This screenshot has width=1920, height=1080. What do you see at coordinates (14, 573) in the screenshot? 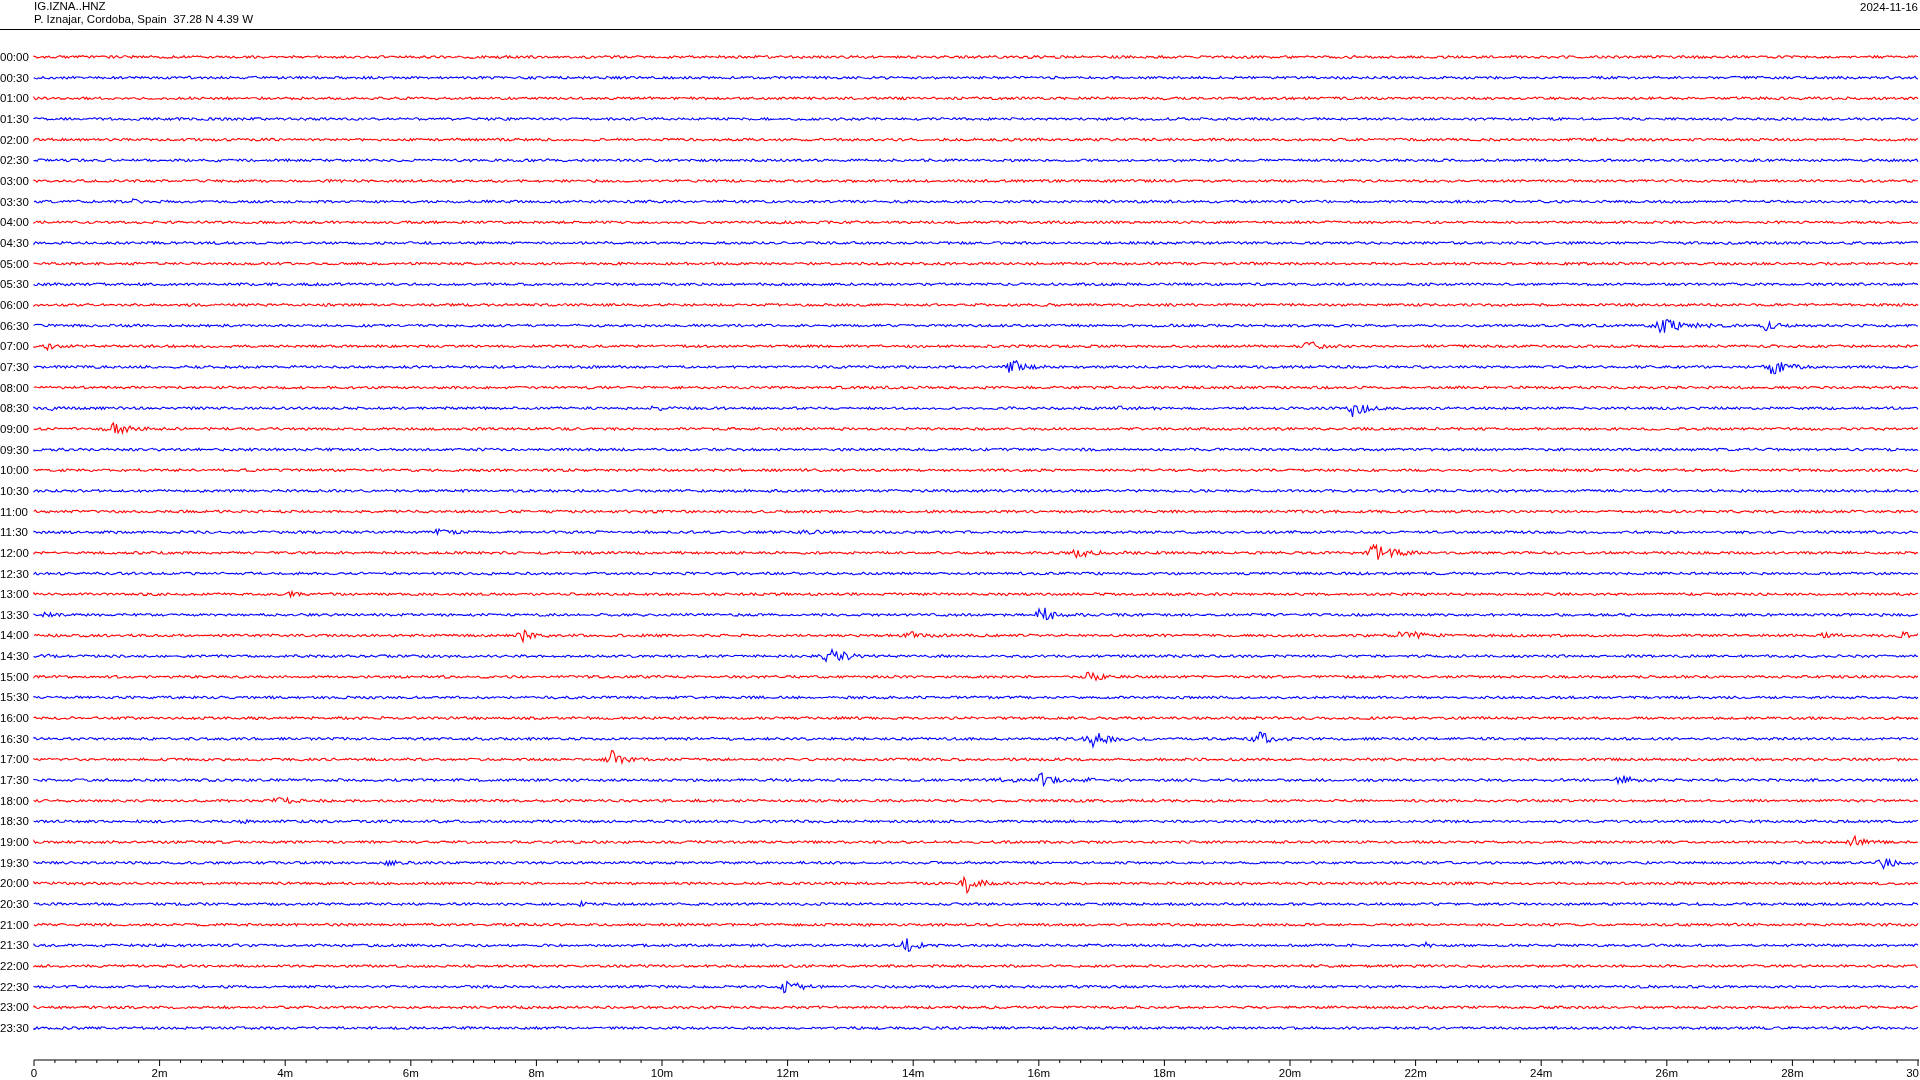
I see `time-label: 12:30` at bounding box center [14, 573].